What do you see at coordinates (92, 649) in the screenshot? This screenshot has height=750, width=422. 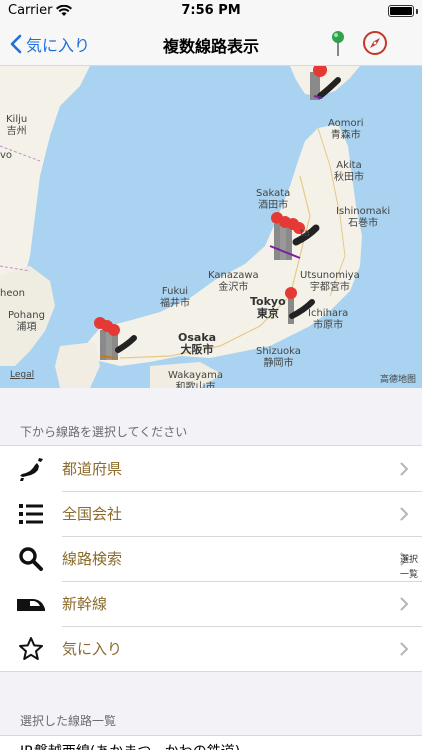 I see `menu-item-label: 気に入り` at bounding box center [92, 649].